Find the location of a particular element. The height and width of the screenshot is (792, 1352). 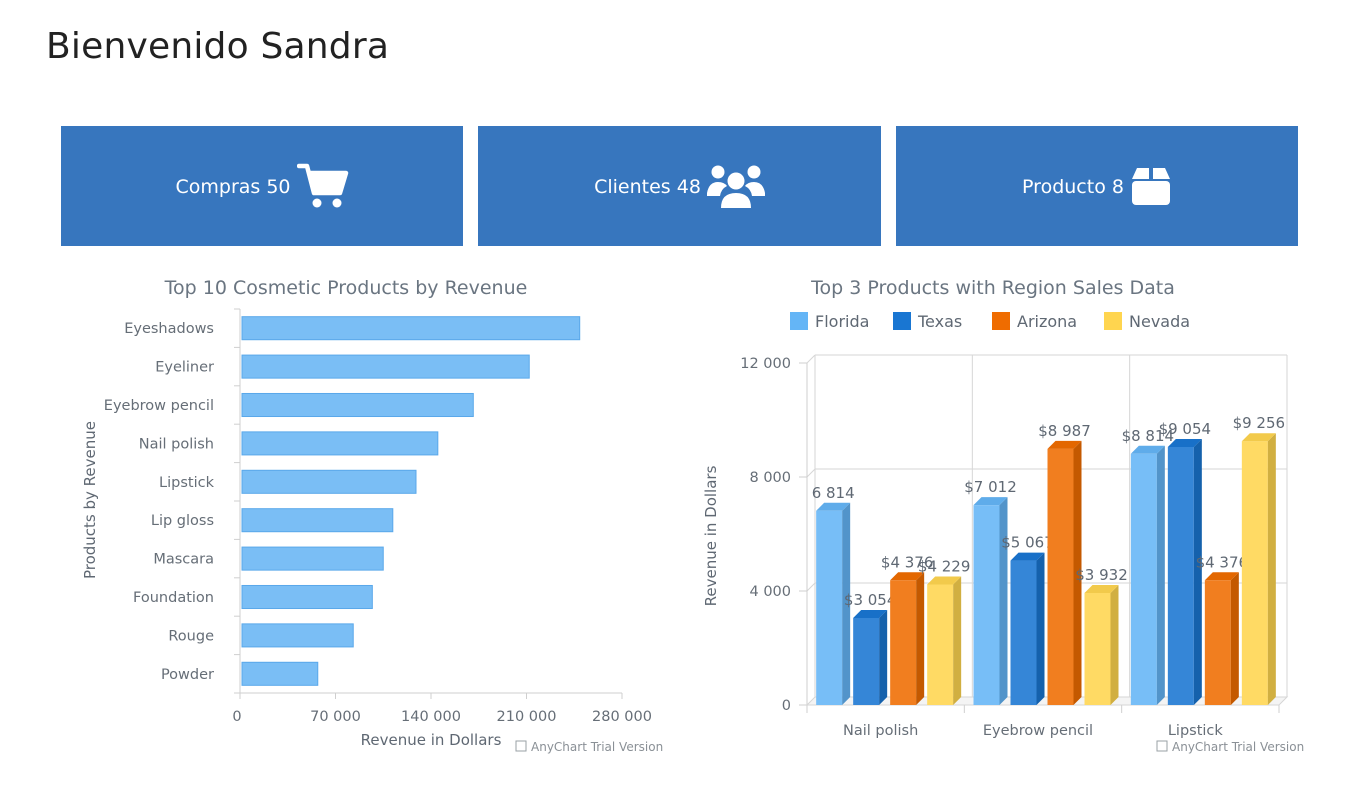

legend-item: Nevada is located at coordinates (1147, 321).